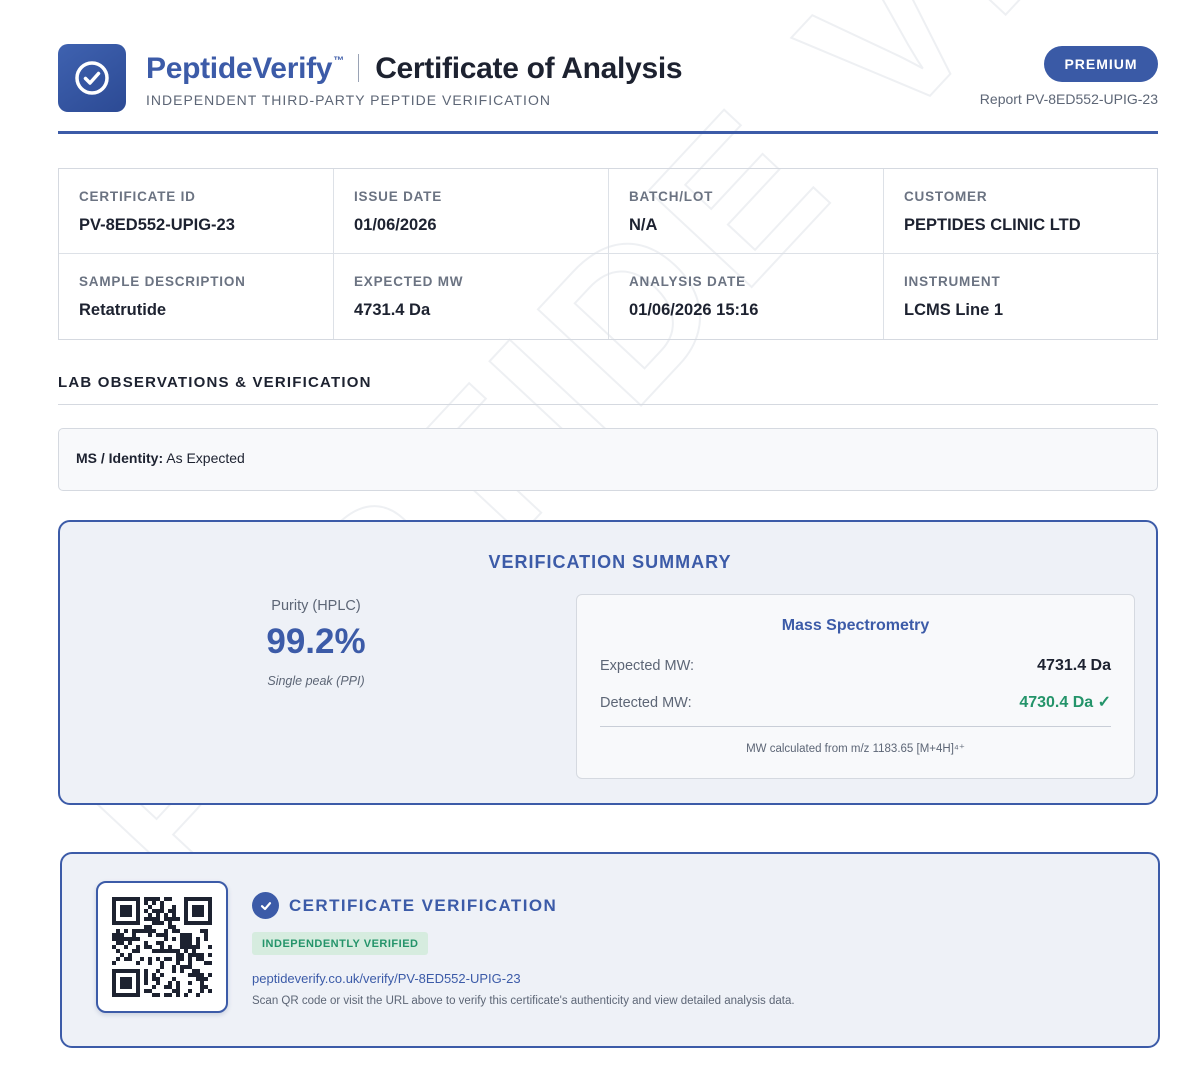 This screenshot has width=1179, height=1068. What do you see at coordinates (398, 196) in the screenshot?
I see `info-label: ISSUE DATE` at bounding box center [398, 196].